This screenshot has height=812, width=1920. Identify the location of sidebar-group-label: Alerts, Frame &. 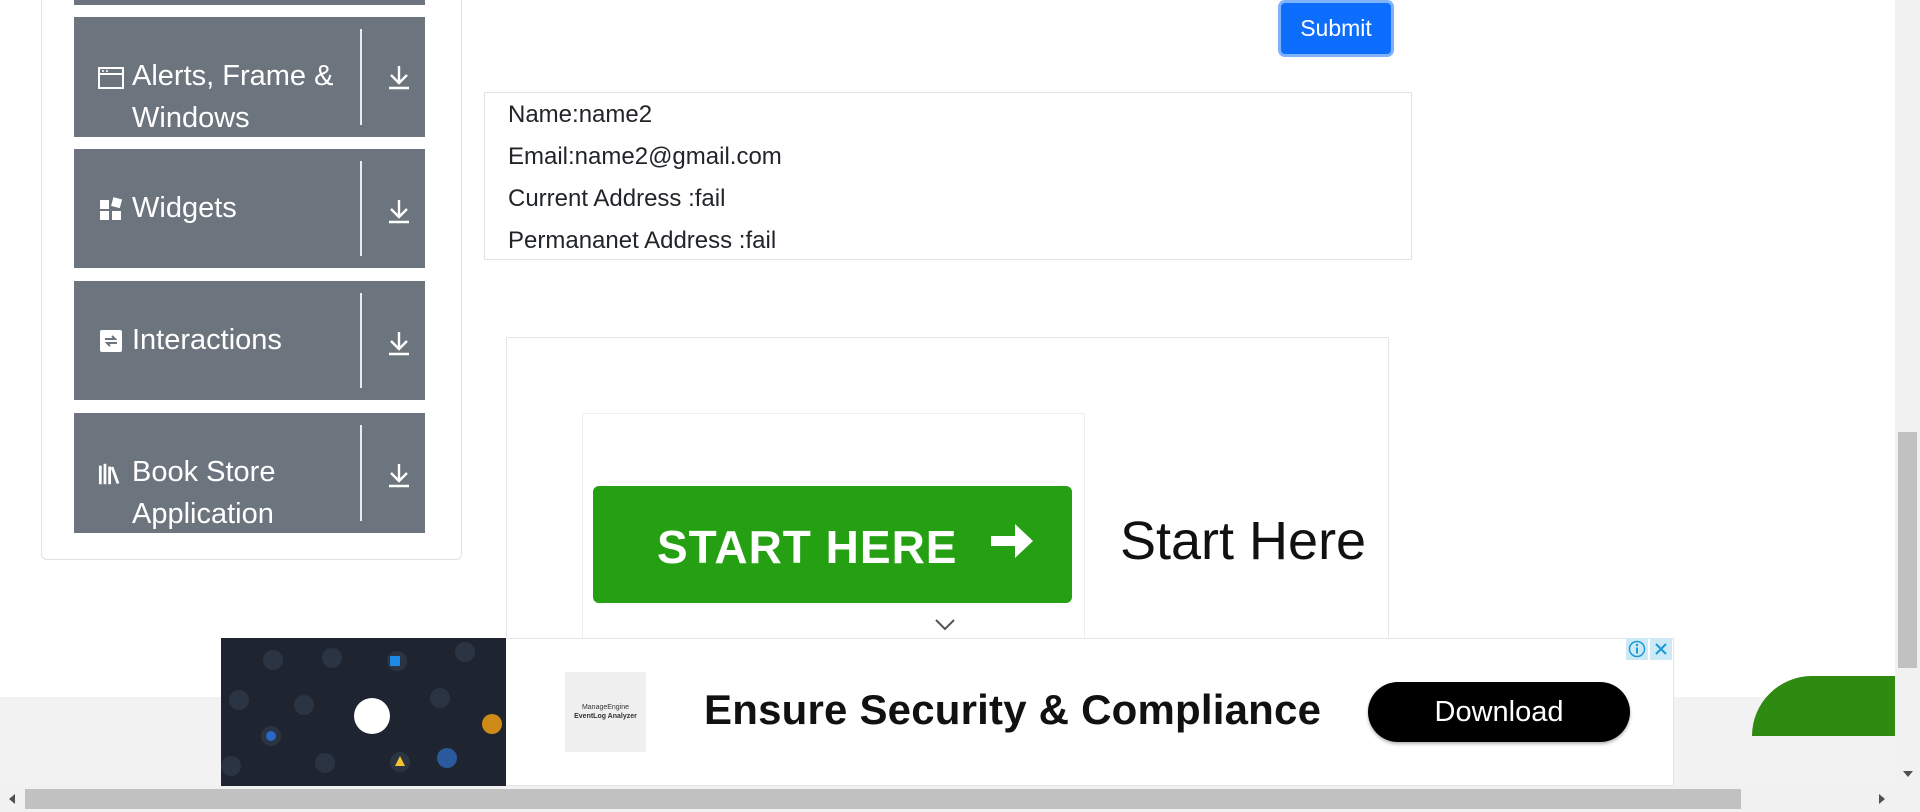
(233, 76).